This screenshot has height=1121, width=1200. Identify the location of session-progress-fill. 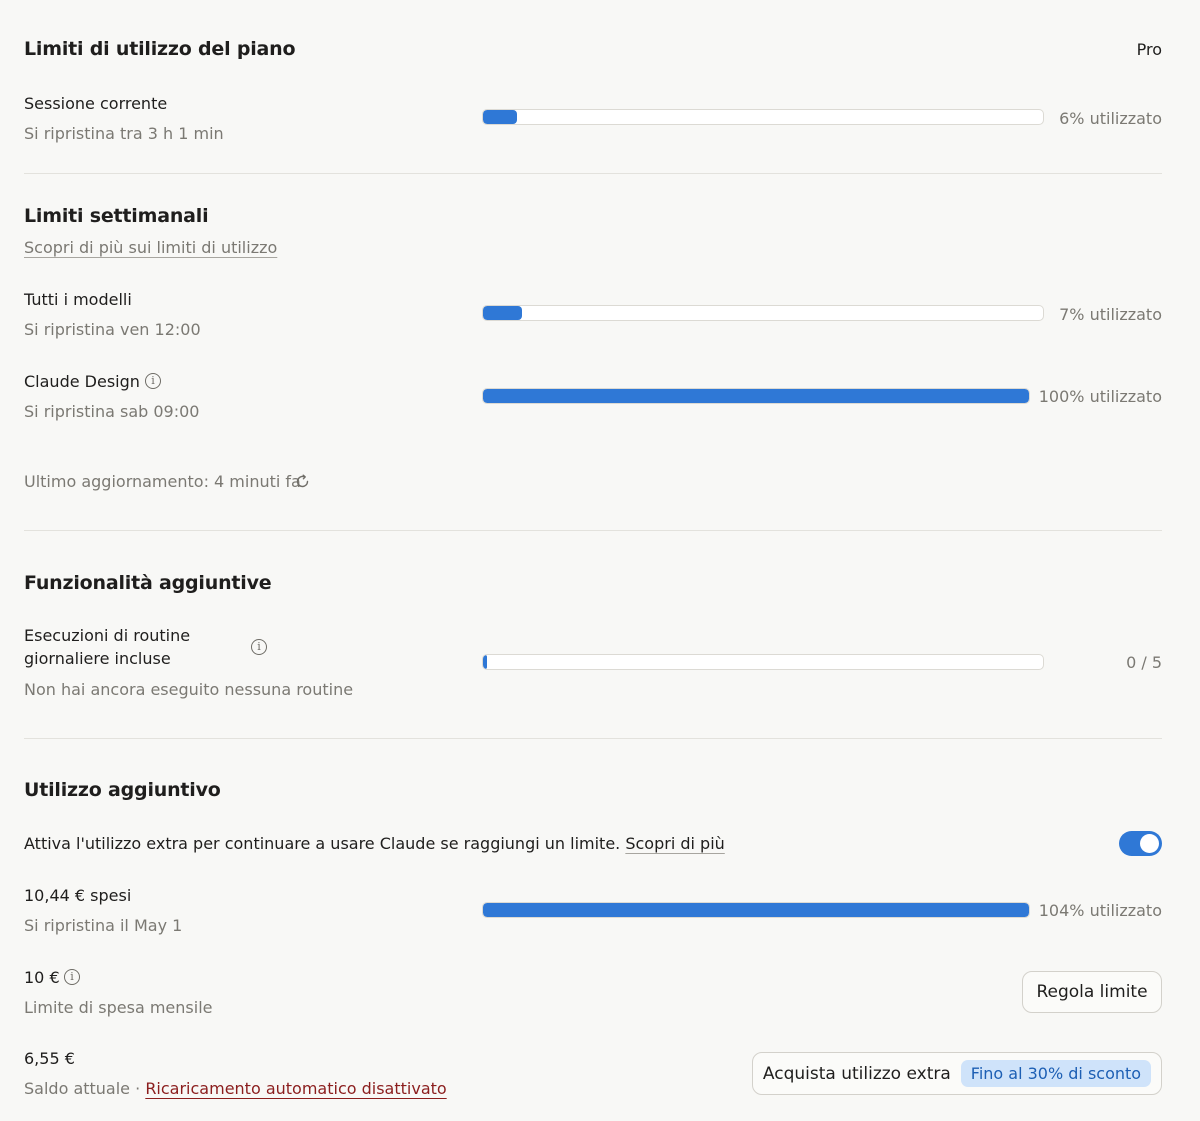
(500, 117).